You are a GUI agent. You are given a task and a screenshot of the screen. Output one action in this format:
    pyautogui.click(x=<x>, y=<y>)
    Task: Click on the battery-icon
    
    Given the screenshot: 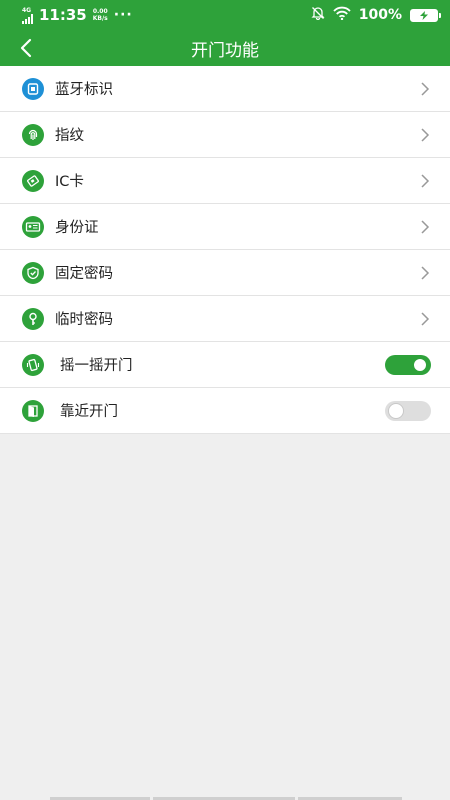 What is the action you would take?
    pyautogui.click(x=425, y=15)
    